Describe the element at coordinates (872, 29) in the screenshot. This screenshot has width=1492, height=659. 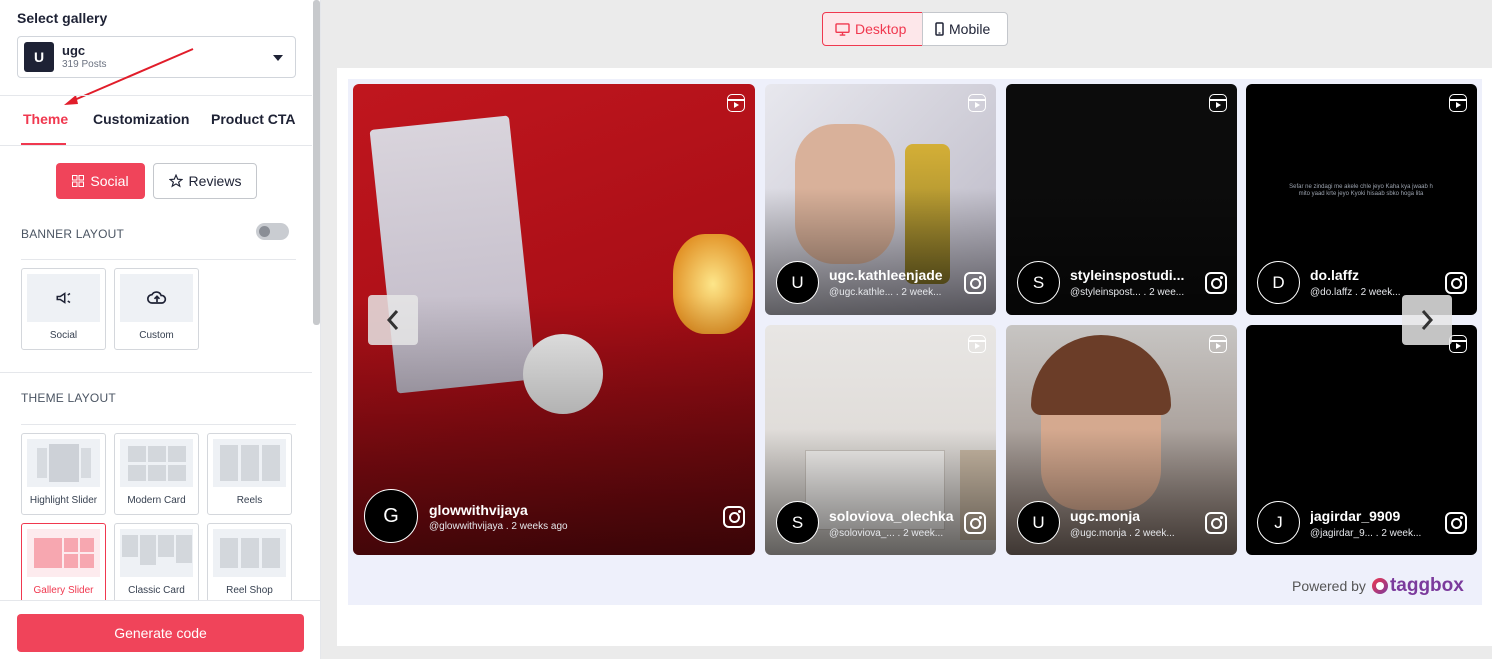
I see `desktop-view-button: Desktop` at that location.